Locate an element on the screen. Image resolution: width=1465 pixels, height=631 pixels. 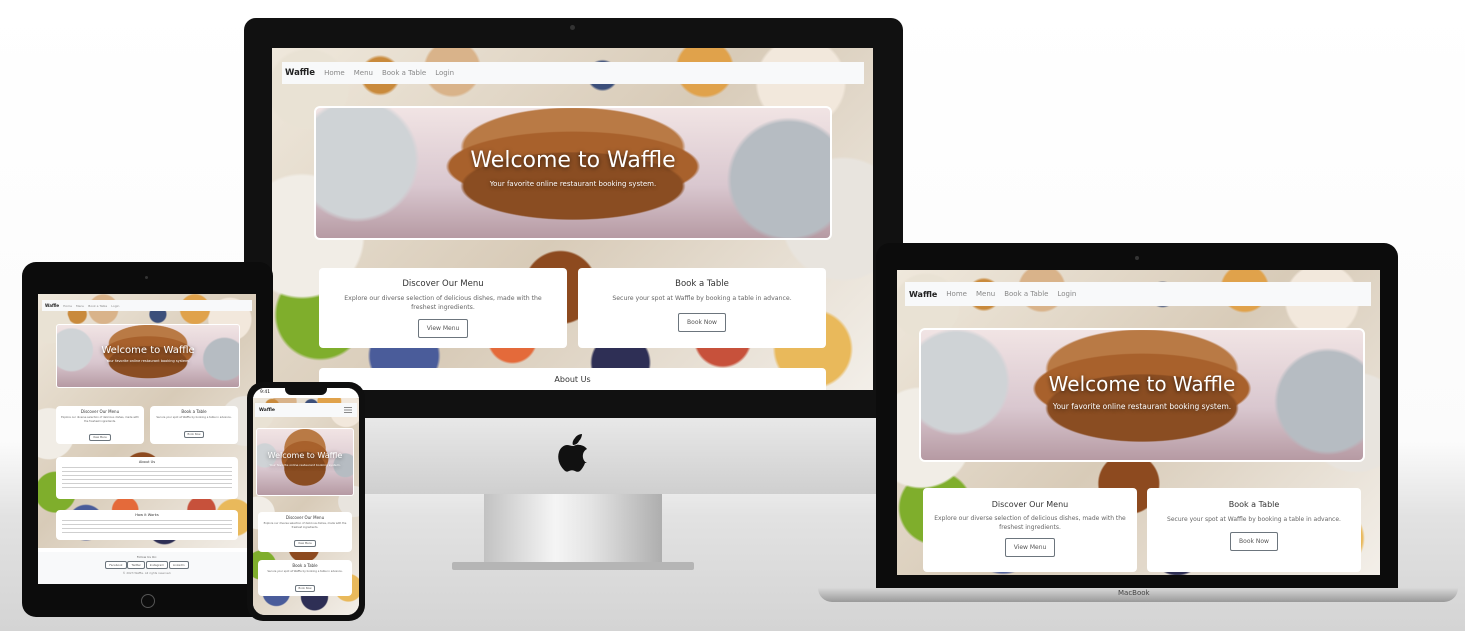
instagram-link: Instagram is located at coordinates (156, 565).